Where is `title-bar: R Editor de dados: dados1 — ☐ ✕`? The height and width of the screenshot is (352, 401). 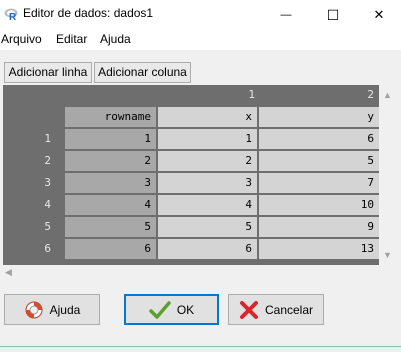
title-bar: R Editor de dados: dados1 — ☐ ✕ is located at coordinates (200, 15).